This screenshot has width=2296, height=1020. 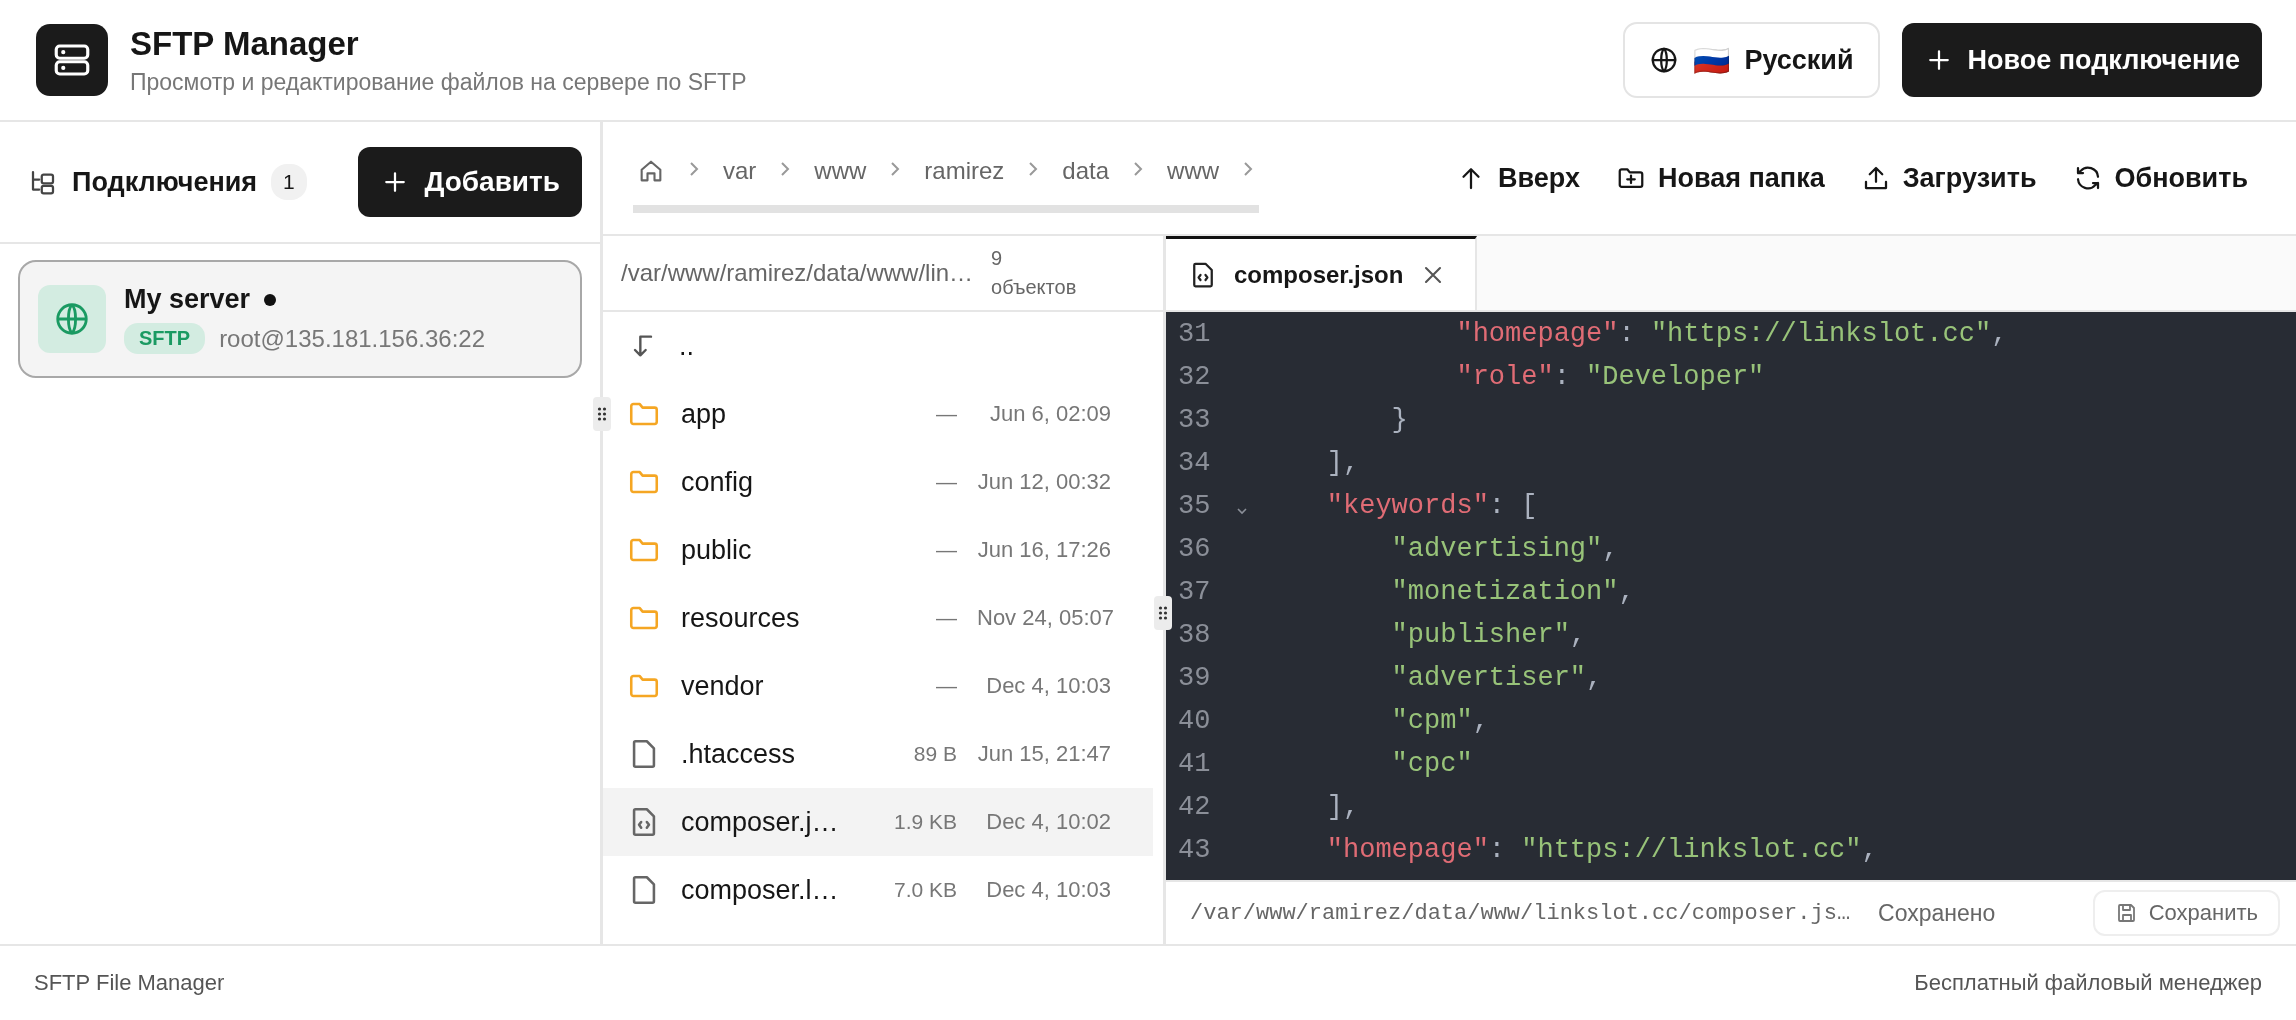 I want to click on code-line: "cpm",, so click(x=1439, y=720).